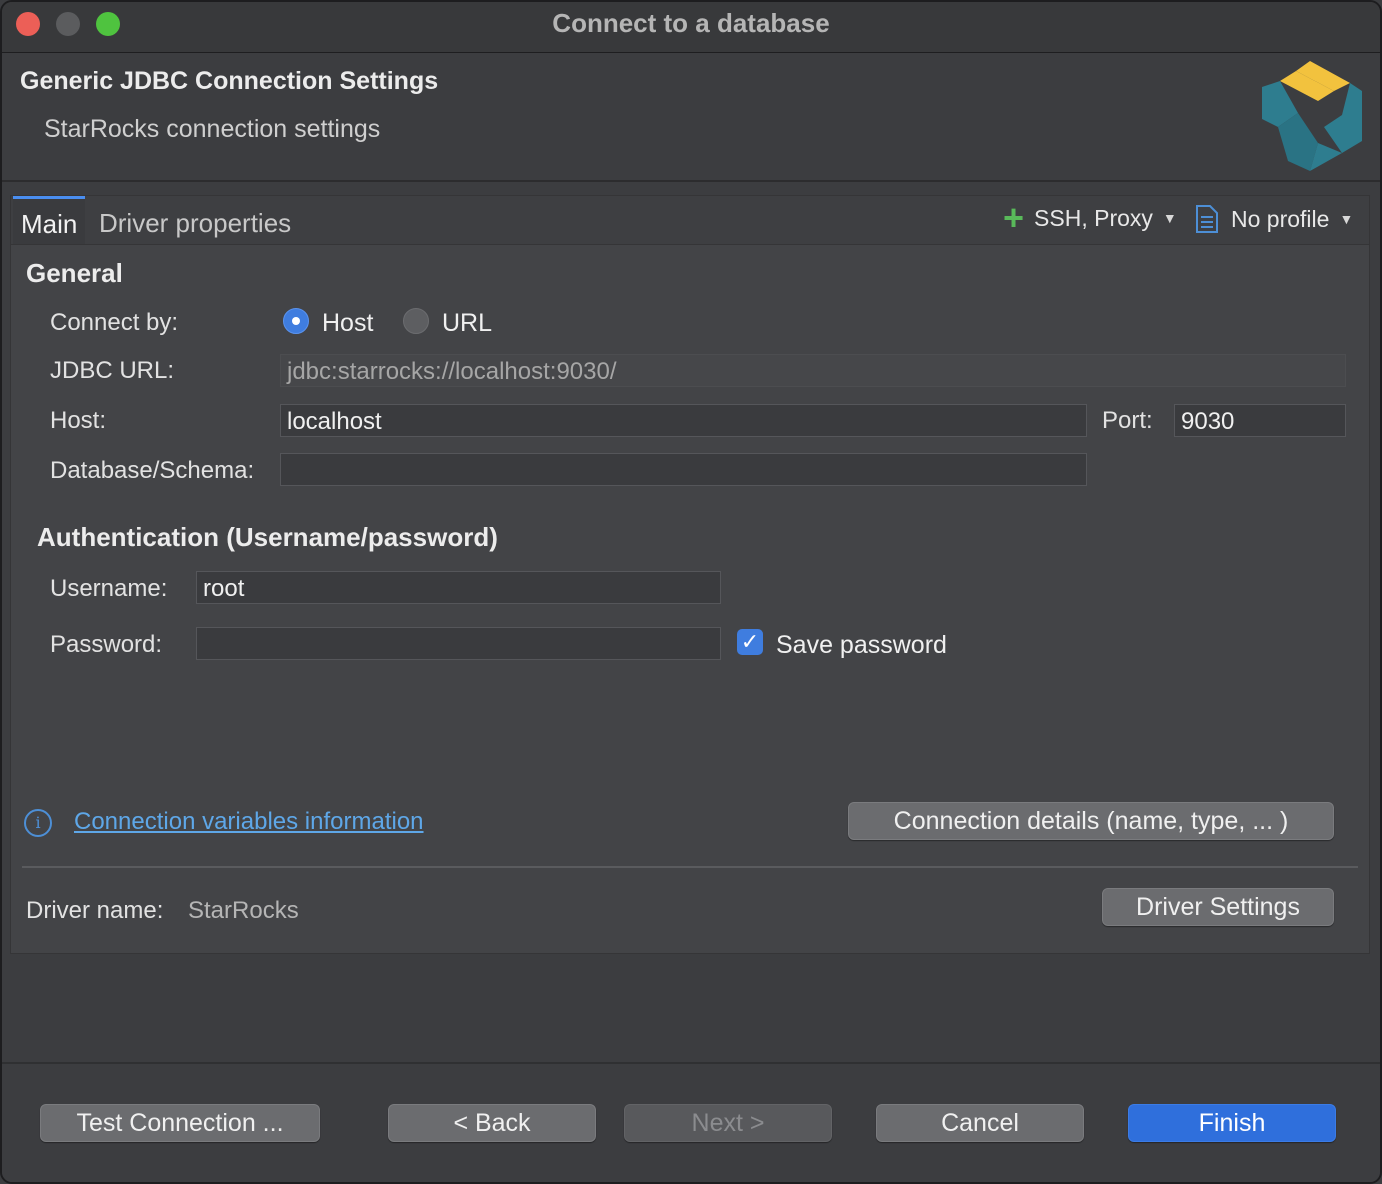 The height and width of the screenshot is (1184, 1382). I want to click on driver-settings-button: Driver Settings, so click(1218, 907).